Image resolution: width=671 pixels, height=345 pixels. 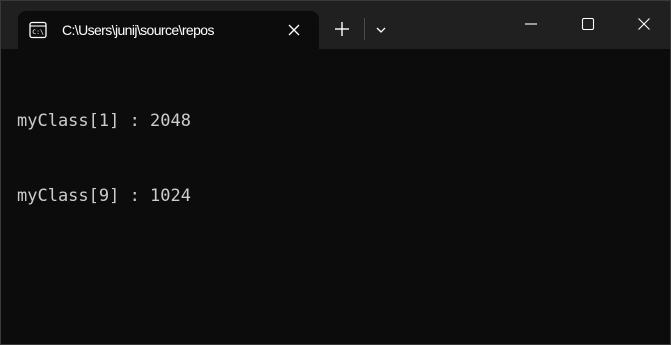 I want to click on svg-text: C:\, so click(x=38, y=32).